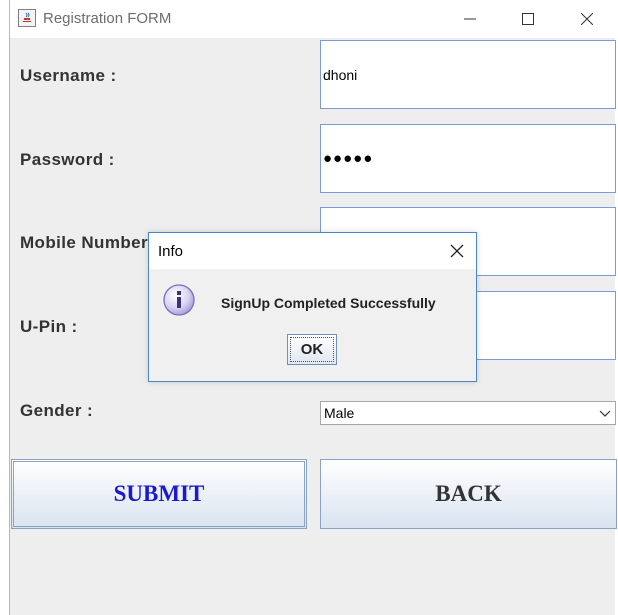  What do you see at coordinates (4, 307) in the screenshot?
I see `desktop-background-left` at bounding box center [4, 307].